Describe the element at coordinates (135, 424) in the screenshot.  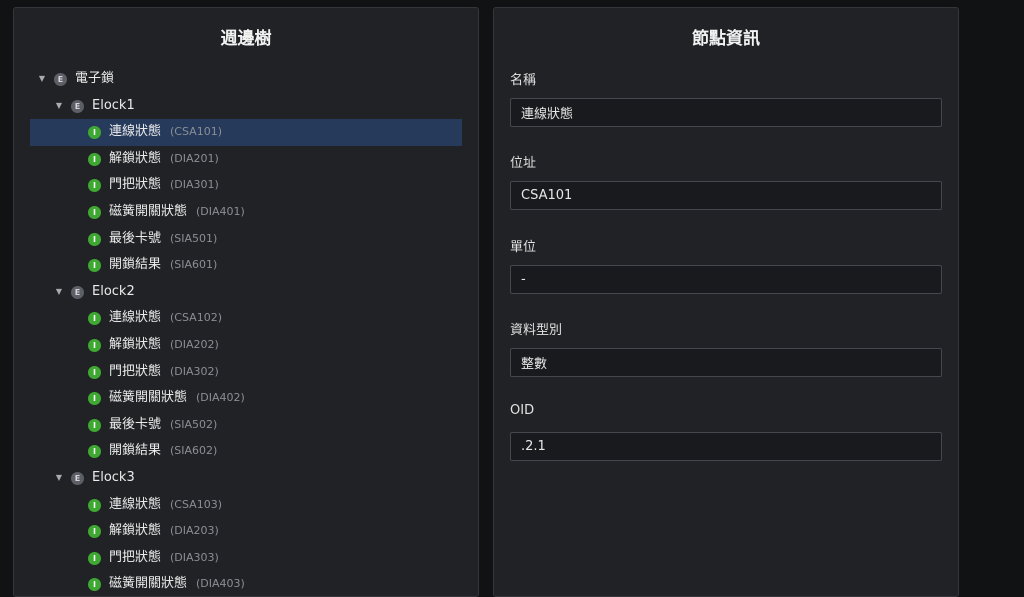
I see `node-name: 最後卡號` at that location.